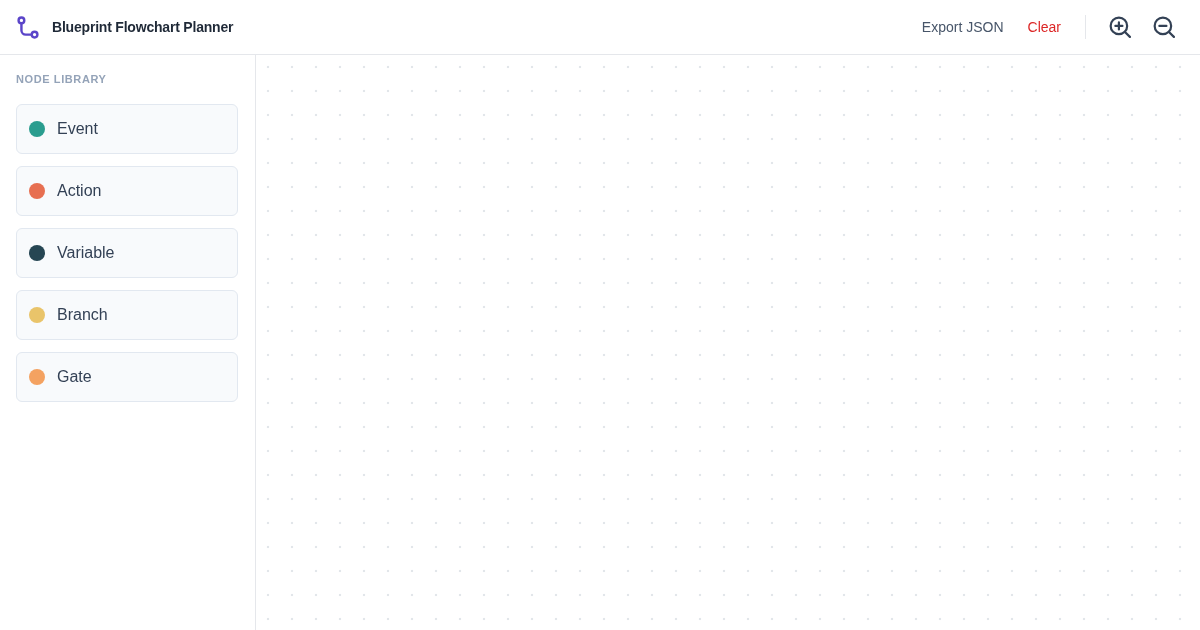 This screenshot has height=630, width=1200. Describe the element at coordinates (127, 377) in the screenshot. I see `node-type-item: Gate` at that location.